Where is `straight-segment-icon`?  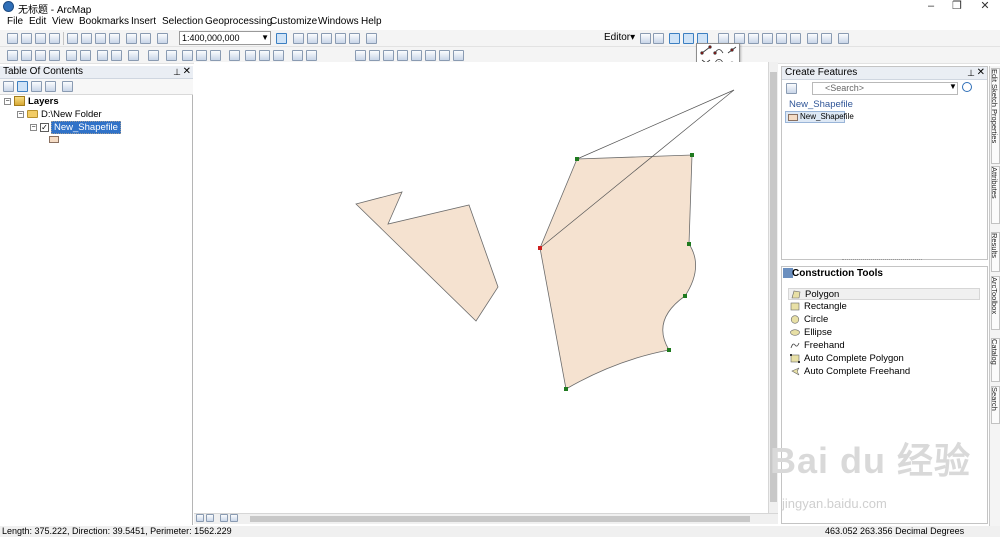
straight-segment-icon is located at coordinates (674, 38).